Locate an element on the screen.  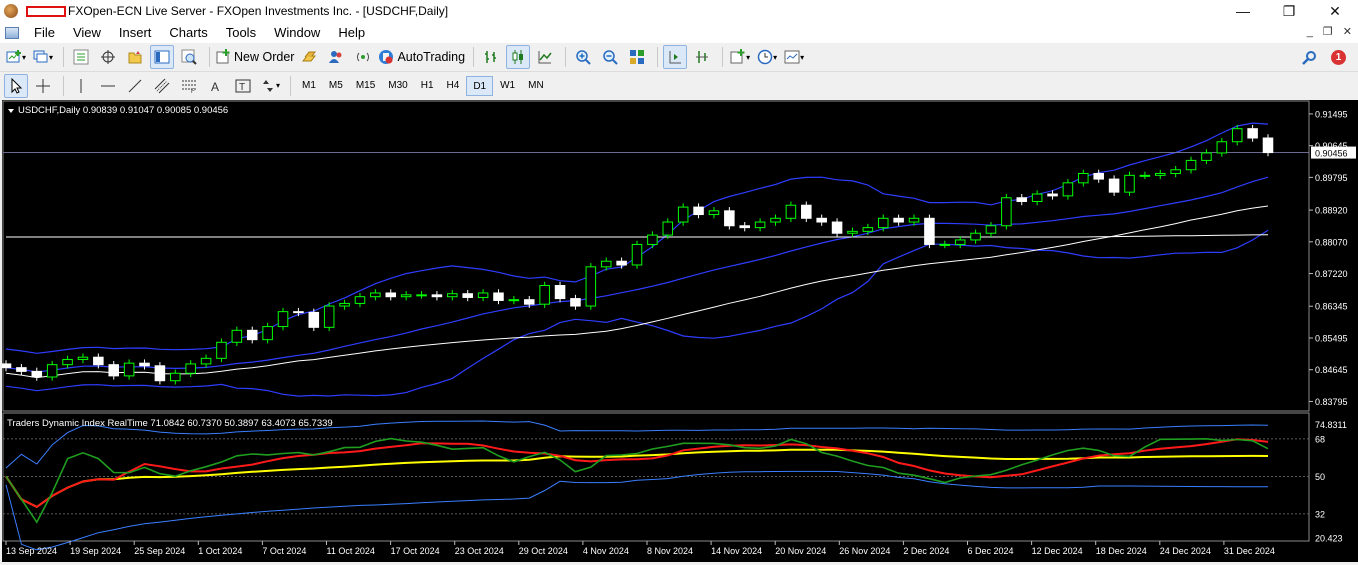
close-button: ✕ is located at coordinates (1335, 11).